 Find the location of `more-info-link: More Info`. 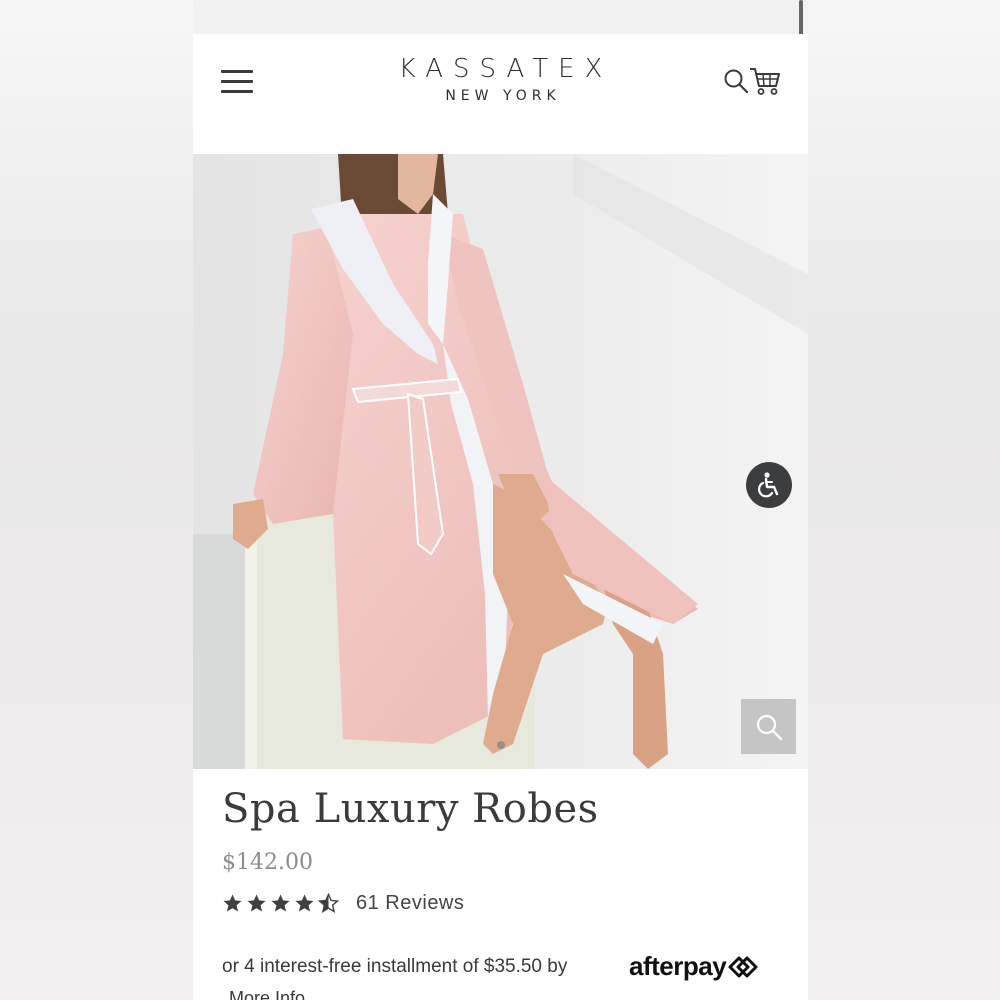

more-info-link: More Info is located at coordinates (267, 994).